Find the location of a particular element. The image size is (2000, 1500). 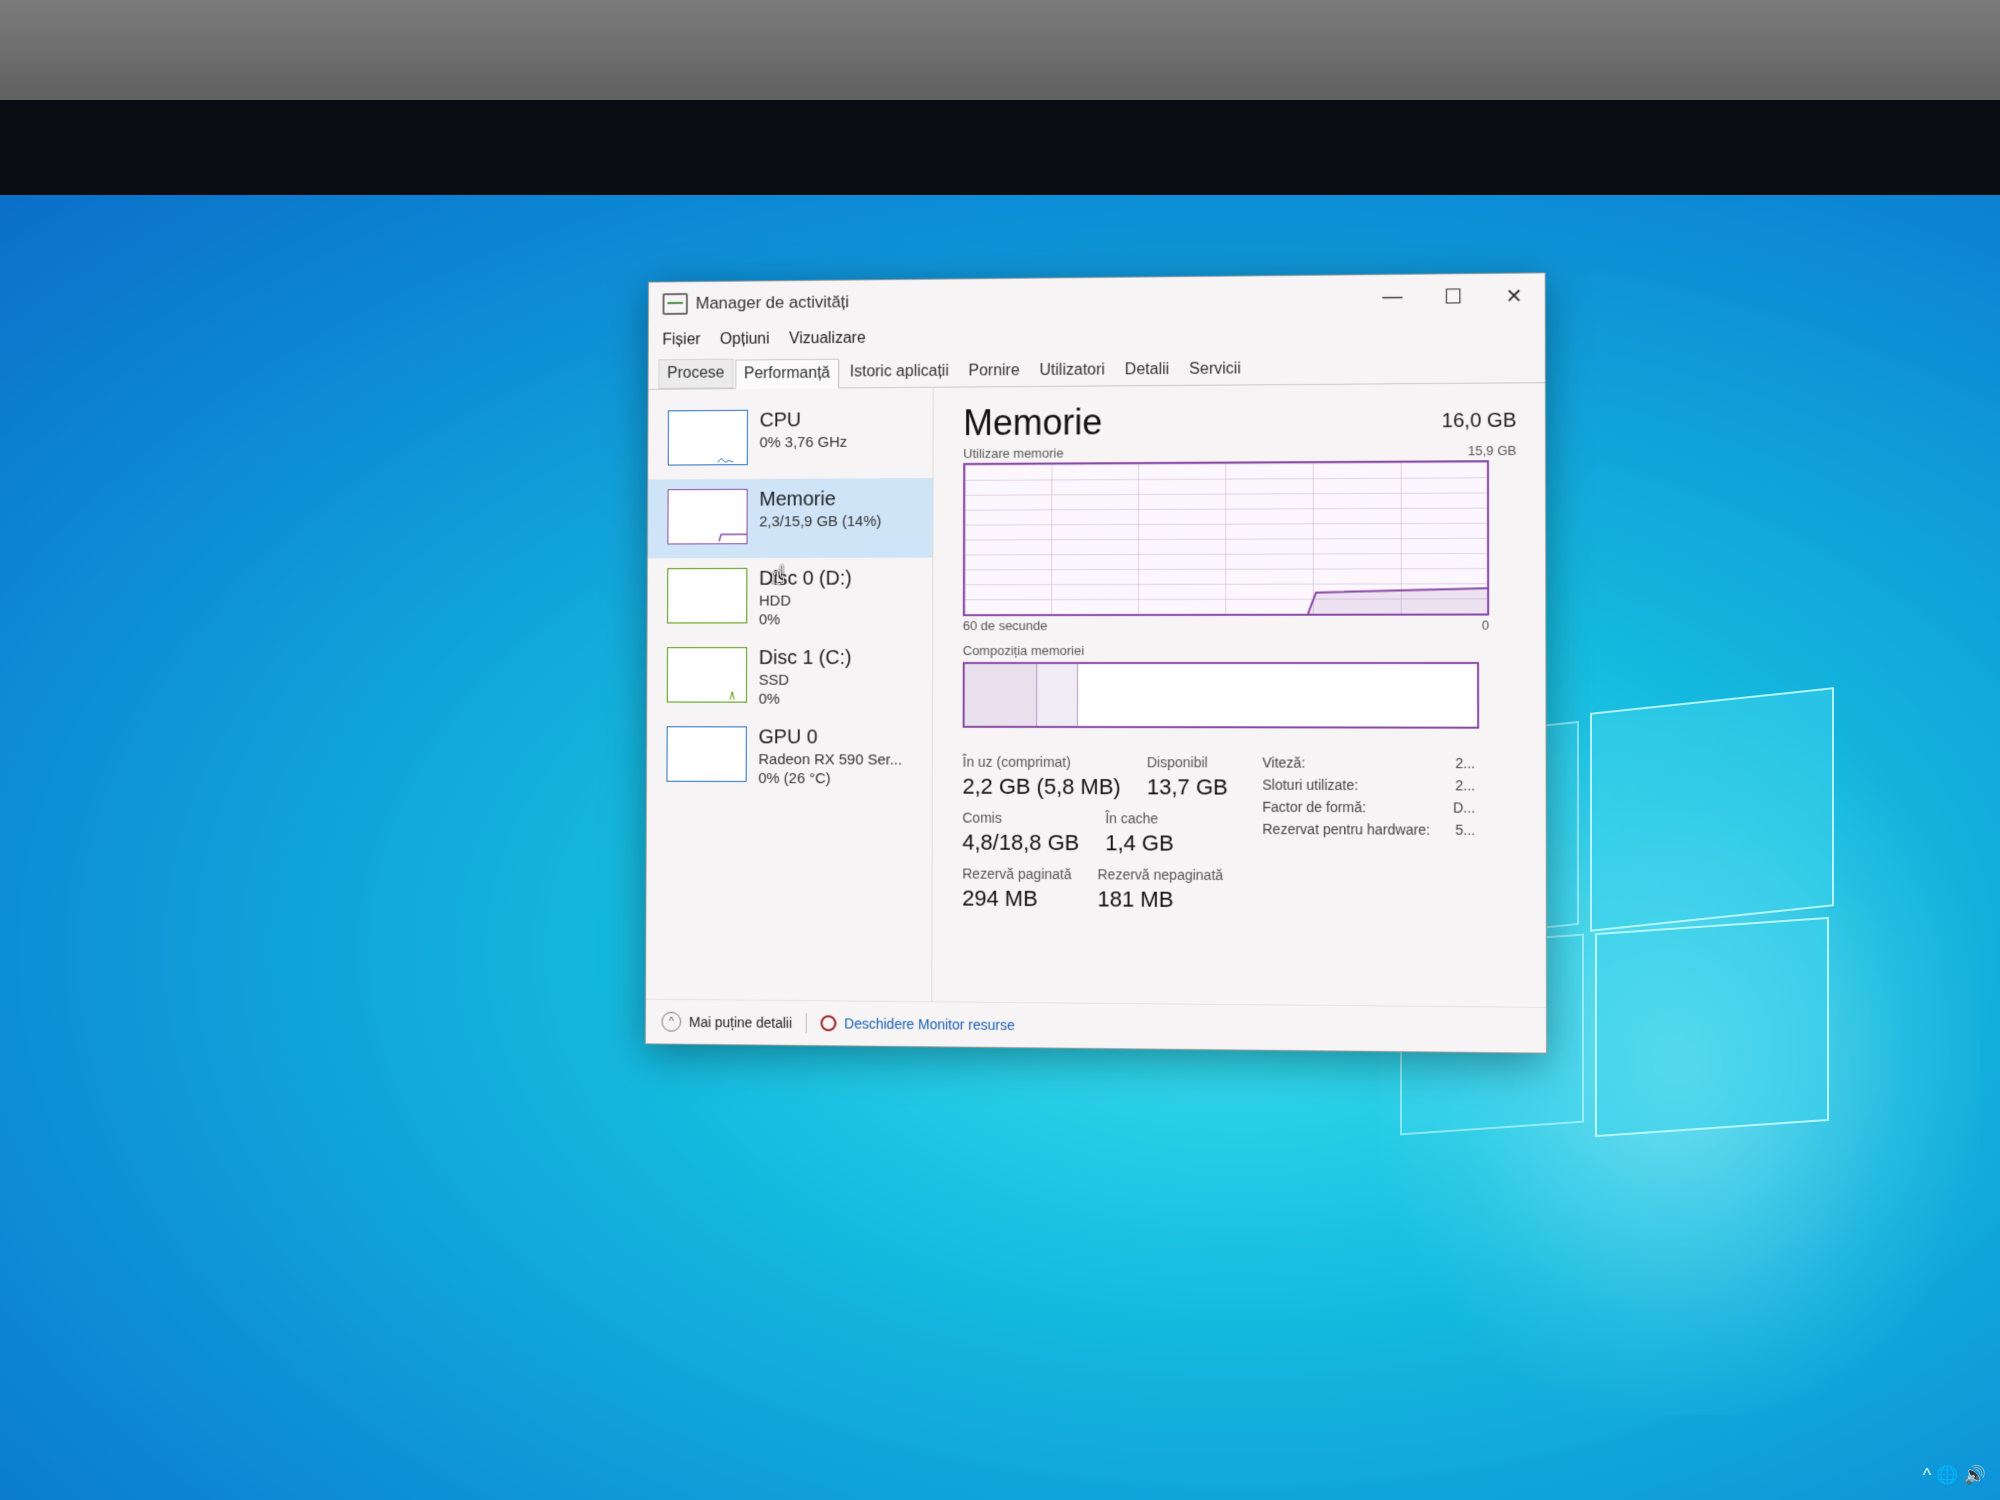

total-memory: 16,0 GB is located at coordinates (1479, 422).